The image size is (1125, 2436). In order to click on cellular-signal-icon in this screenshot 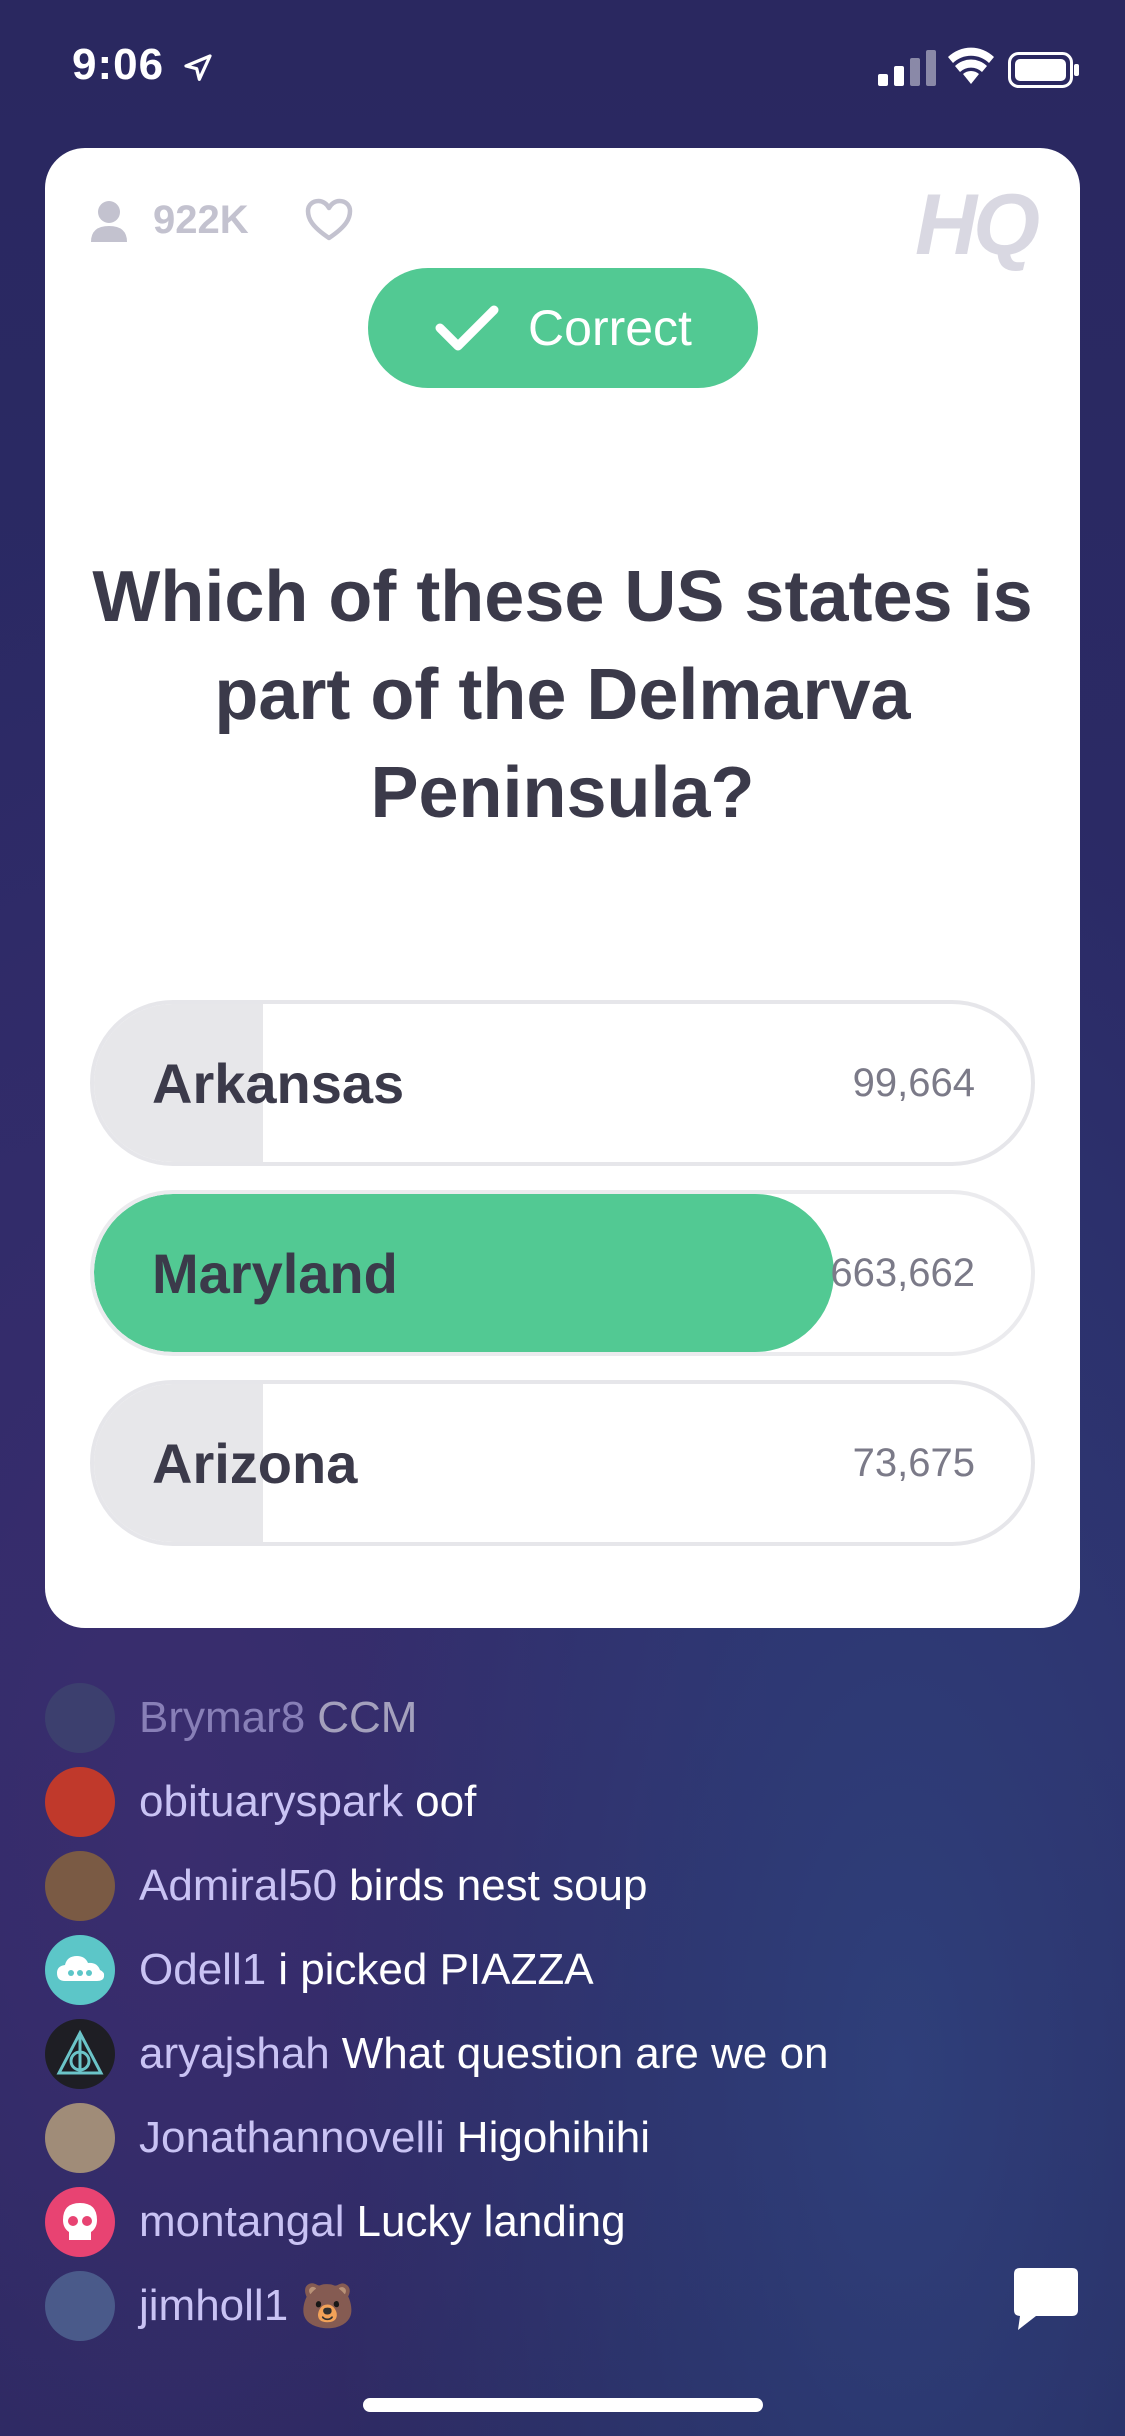, I will do `click(907, 68)`.